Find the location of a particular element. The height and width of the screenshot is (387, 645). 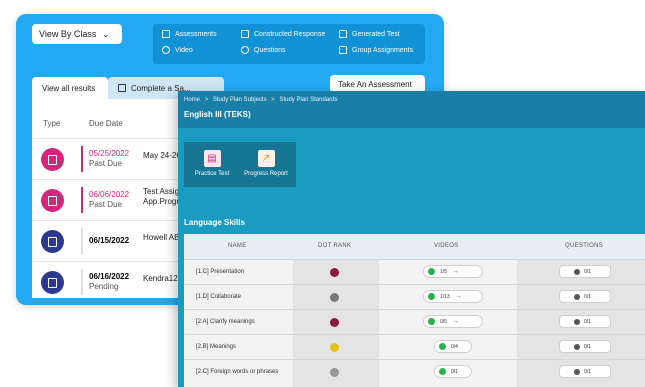

assignment-name: May 24-26 is located at coordinates (162, 155).